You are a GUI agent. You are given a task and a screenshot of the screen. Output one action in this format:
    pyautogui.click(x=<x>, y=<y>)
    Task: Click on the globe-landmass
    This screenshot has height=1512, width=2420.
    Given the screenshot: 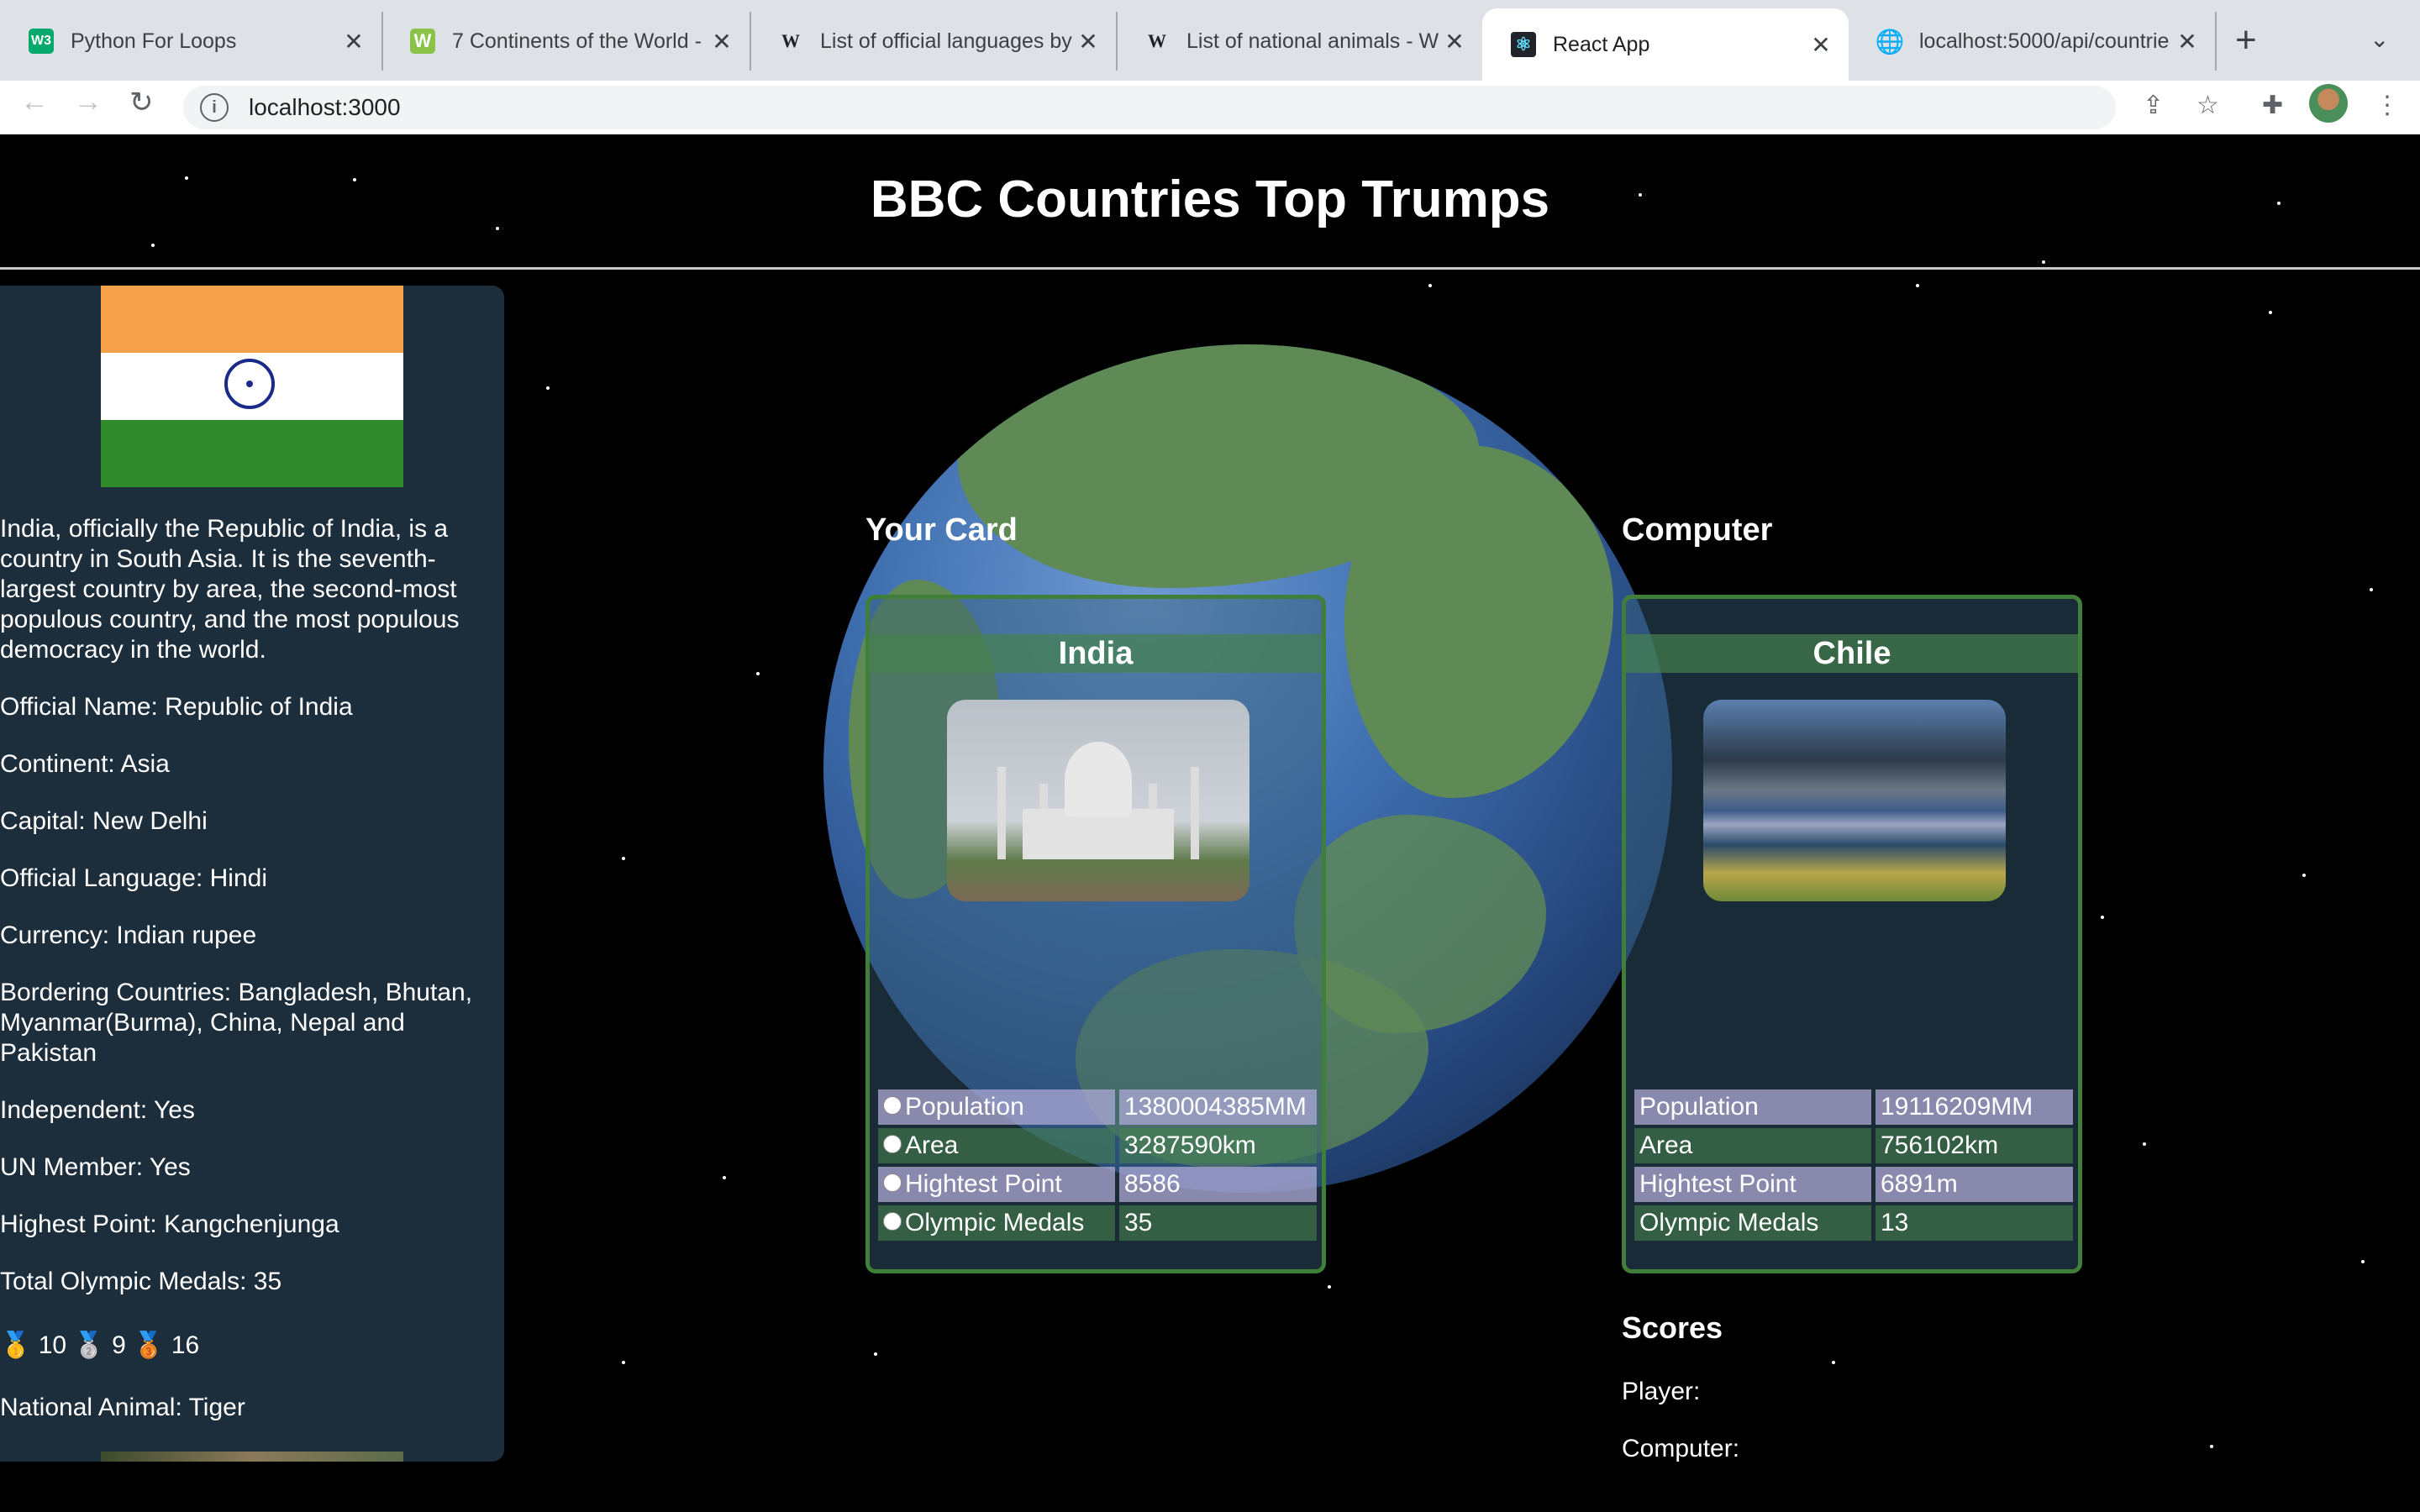 What is the action you would take?
    pyautogui.click(x=1478, y=621)
    